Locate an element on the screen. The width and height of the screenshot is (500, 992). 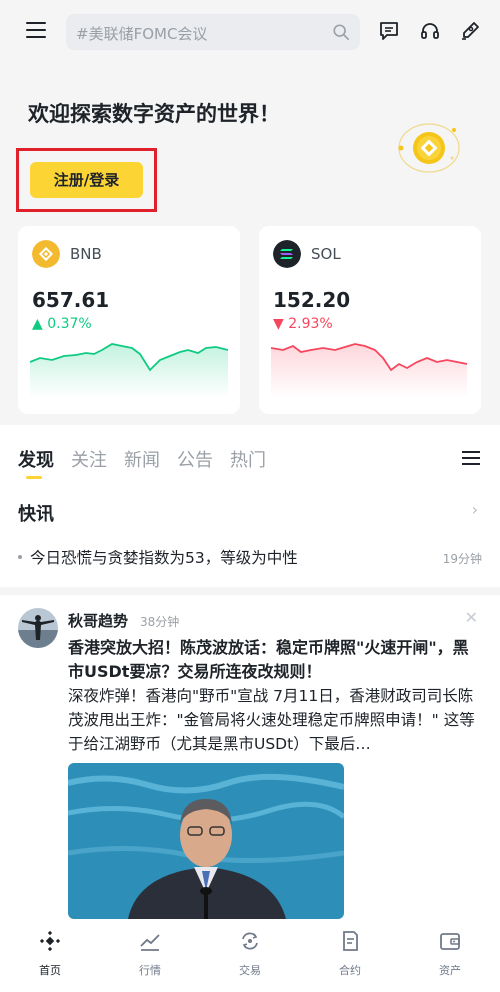
coin-change: ▼ 2.93% is located at coordinates (303, 324).